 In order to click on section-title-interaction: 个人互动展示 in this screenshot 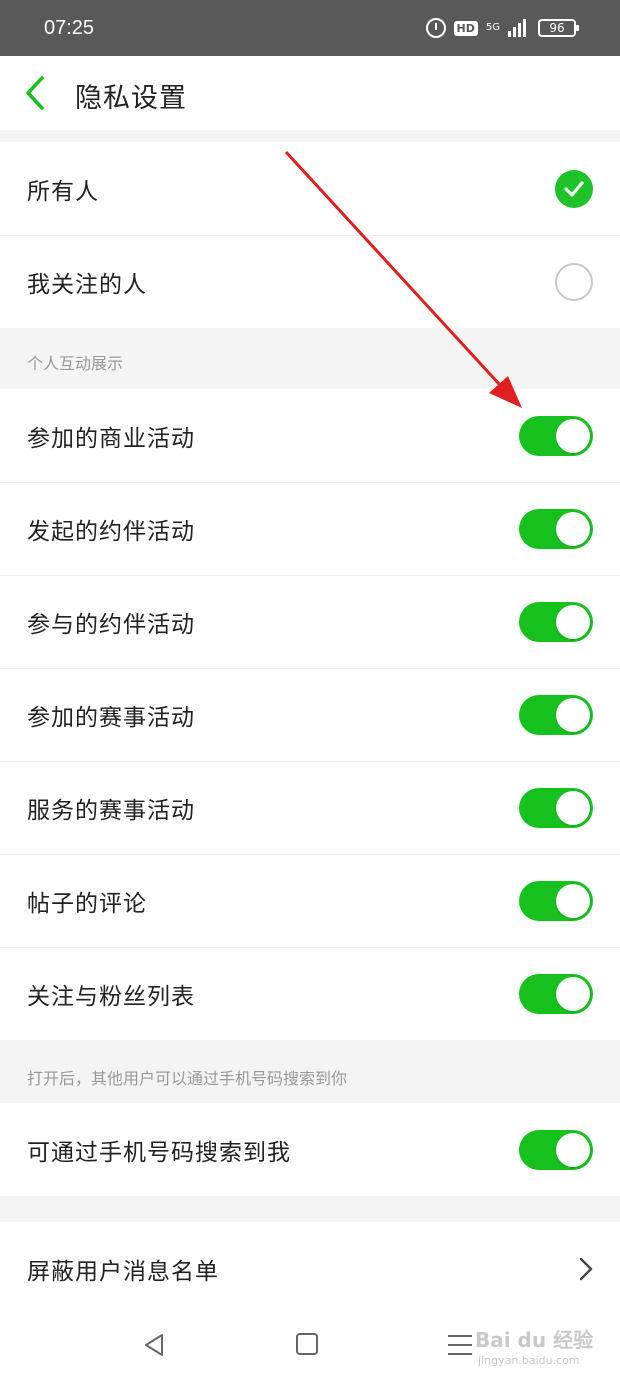, I will do `click(75, 363)`.